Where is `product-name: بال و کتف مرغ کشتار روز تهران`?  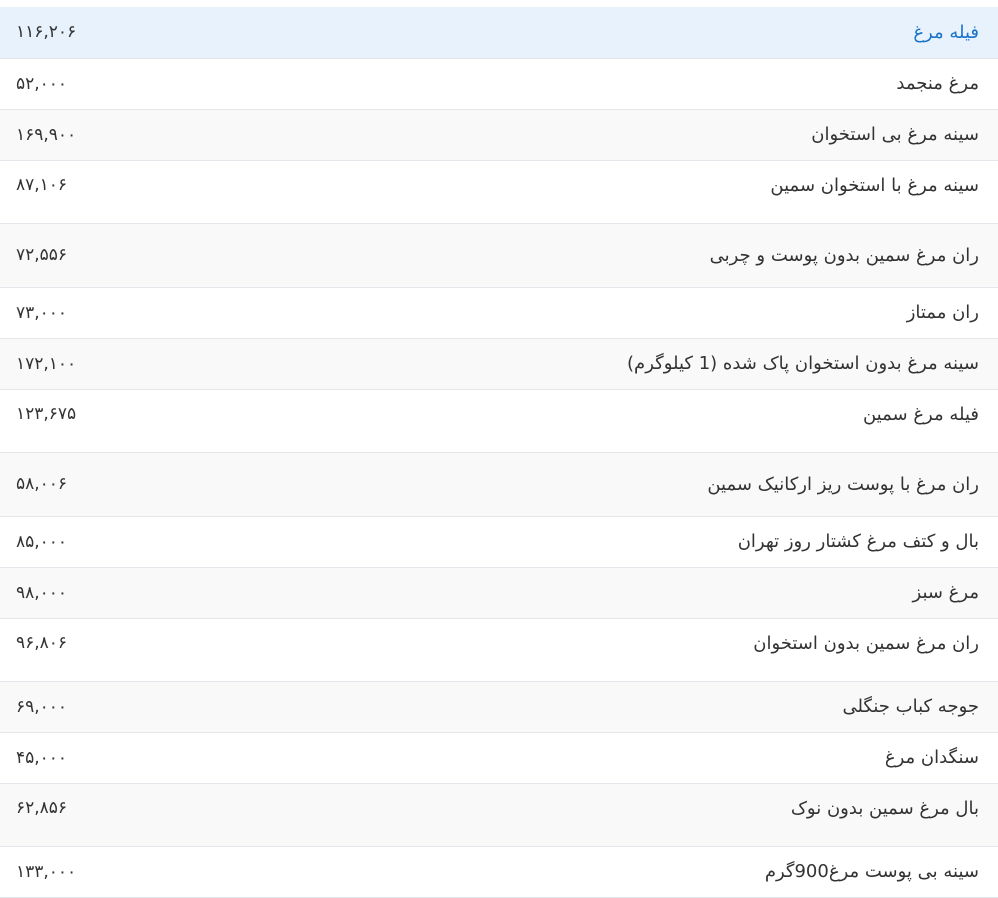
product-name: بال و کتف مرغ کشتار روز تهران is located at coordinates (858, 541).